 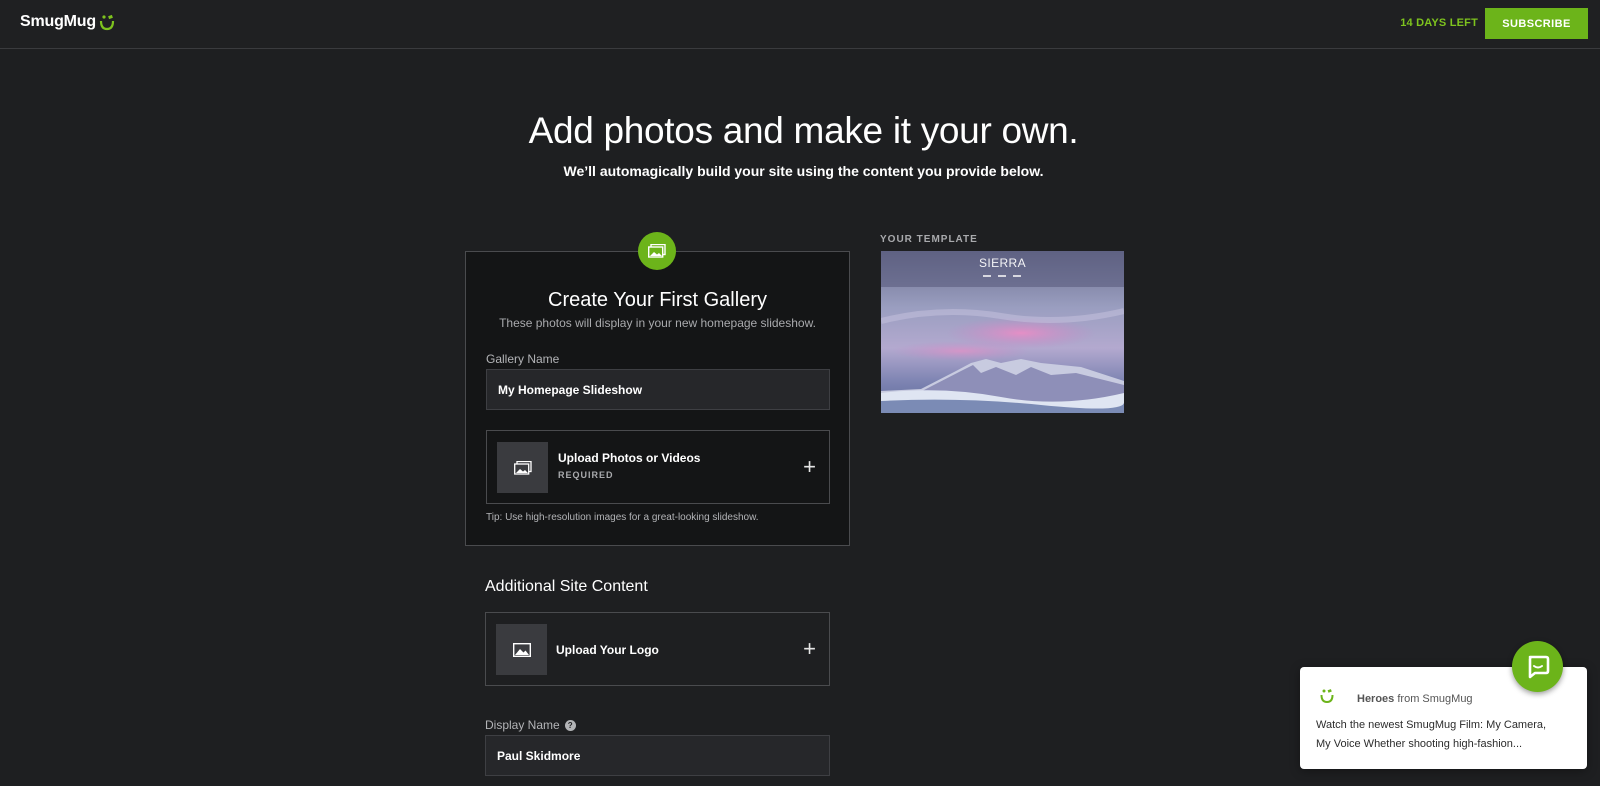 I want to click on smugmug-logo: SmugMug, so click(x=67, y=22).